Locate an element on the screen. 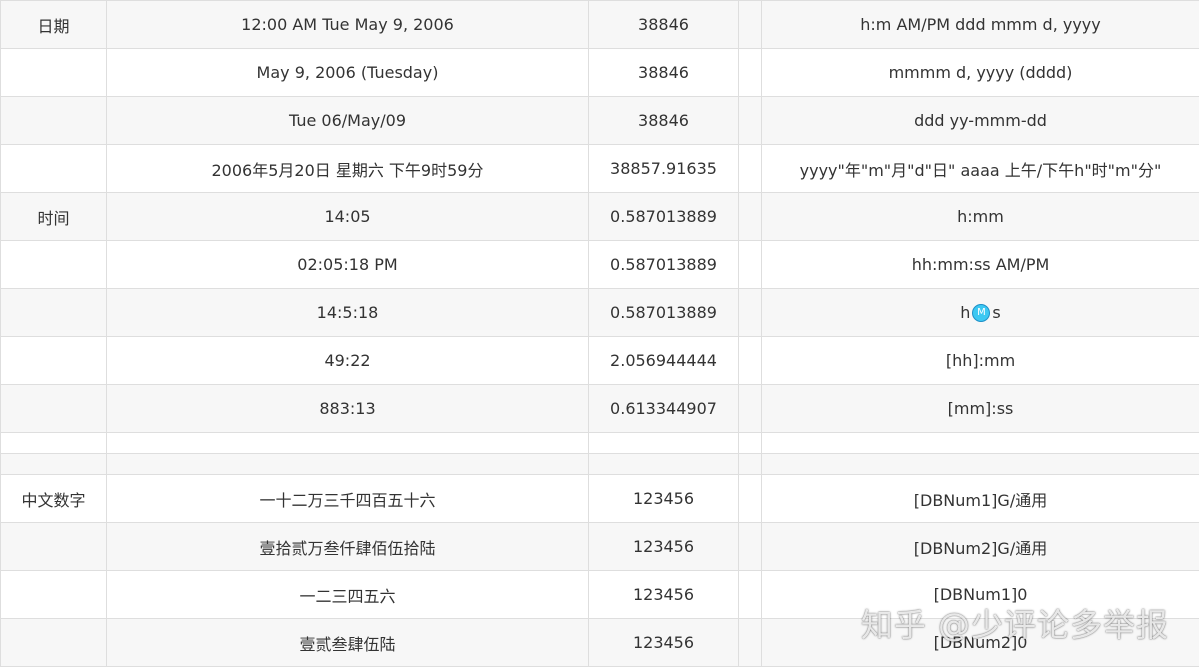 The width and height of the screenshot is (1199, 672). zhihu-watermark: 知乎 @少评论多举报 is located at coordinates (1014, 625).